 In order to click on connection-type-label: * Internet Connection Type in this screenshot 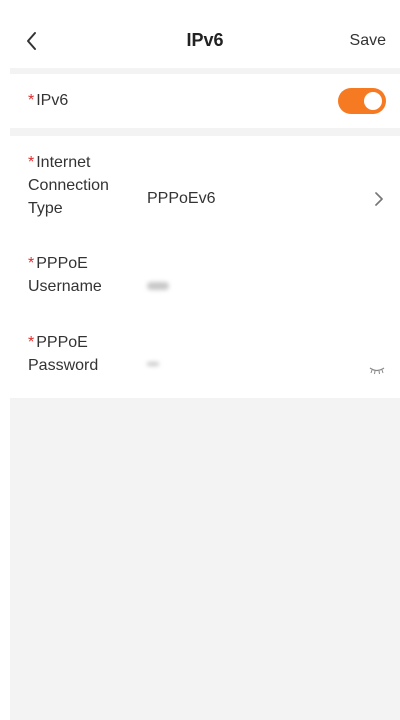, I will do `click(68, 185)`.